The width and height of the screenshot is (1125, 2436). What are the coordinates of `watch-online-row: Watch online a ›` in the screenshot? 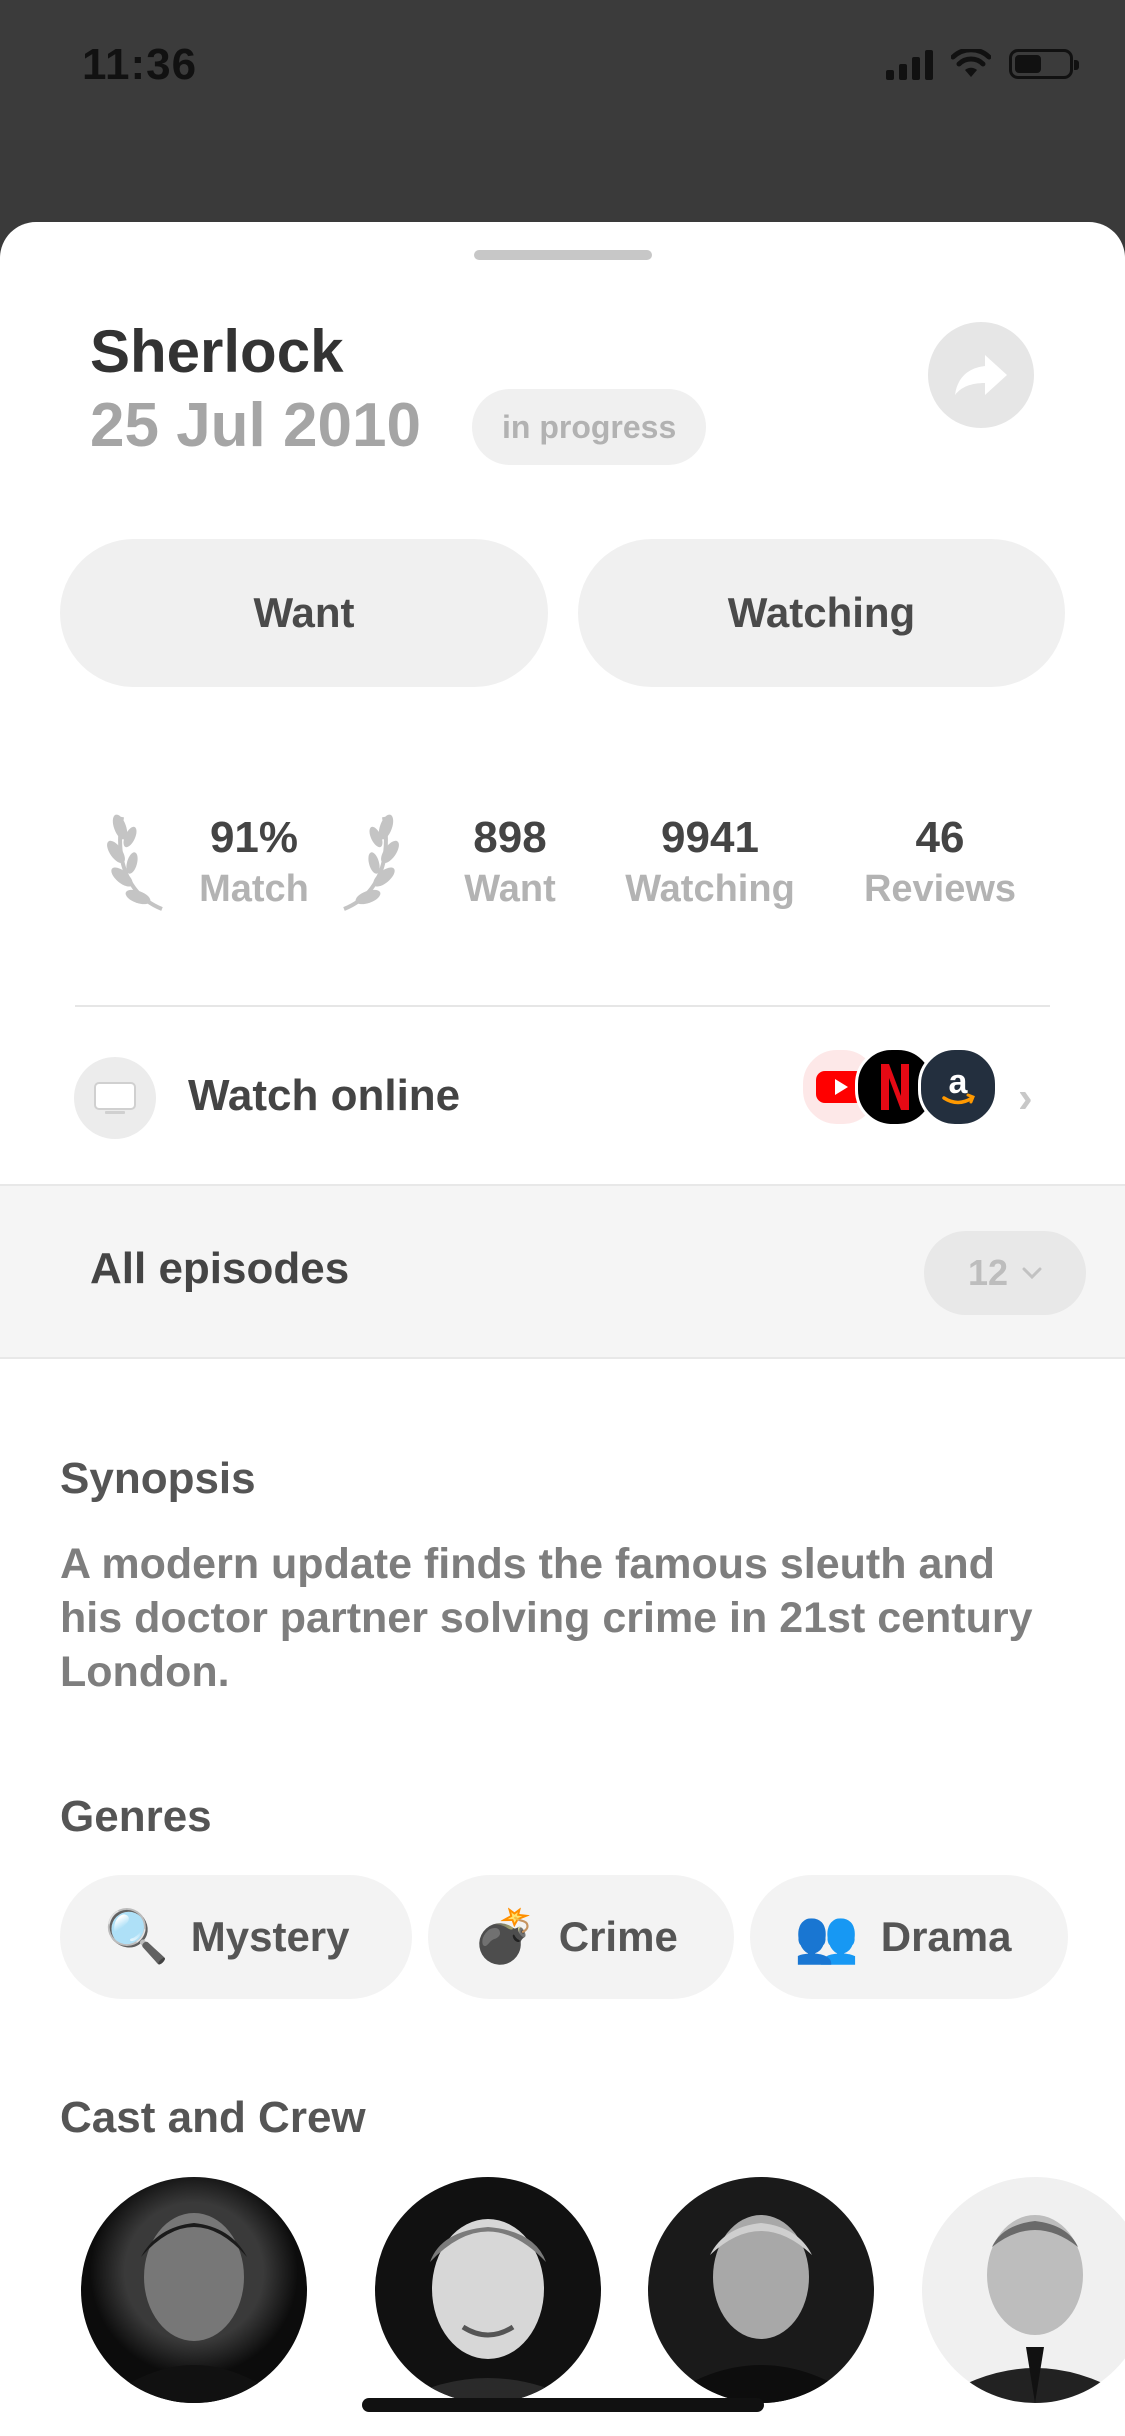 It's located at (562, 1094).